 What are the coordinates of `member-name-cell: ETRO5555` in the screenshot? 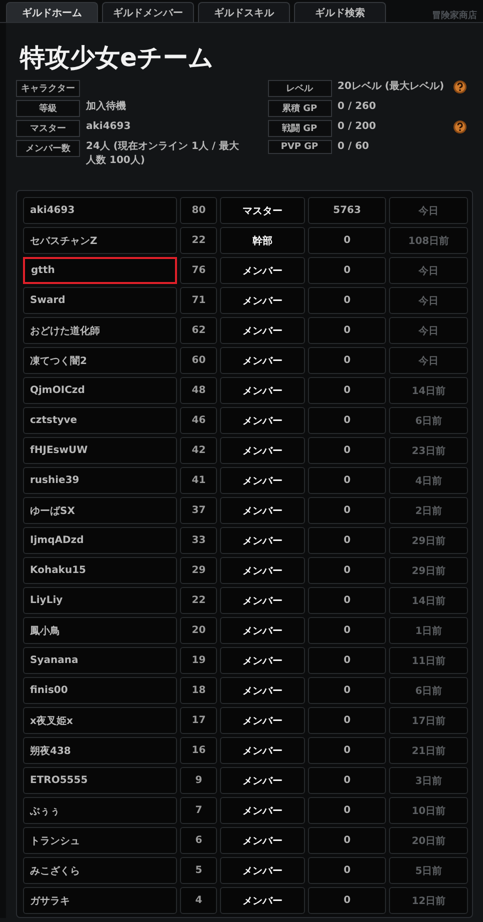 It's located at (100, 780).